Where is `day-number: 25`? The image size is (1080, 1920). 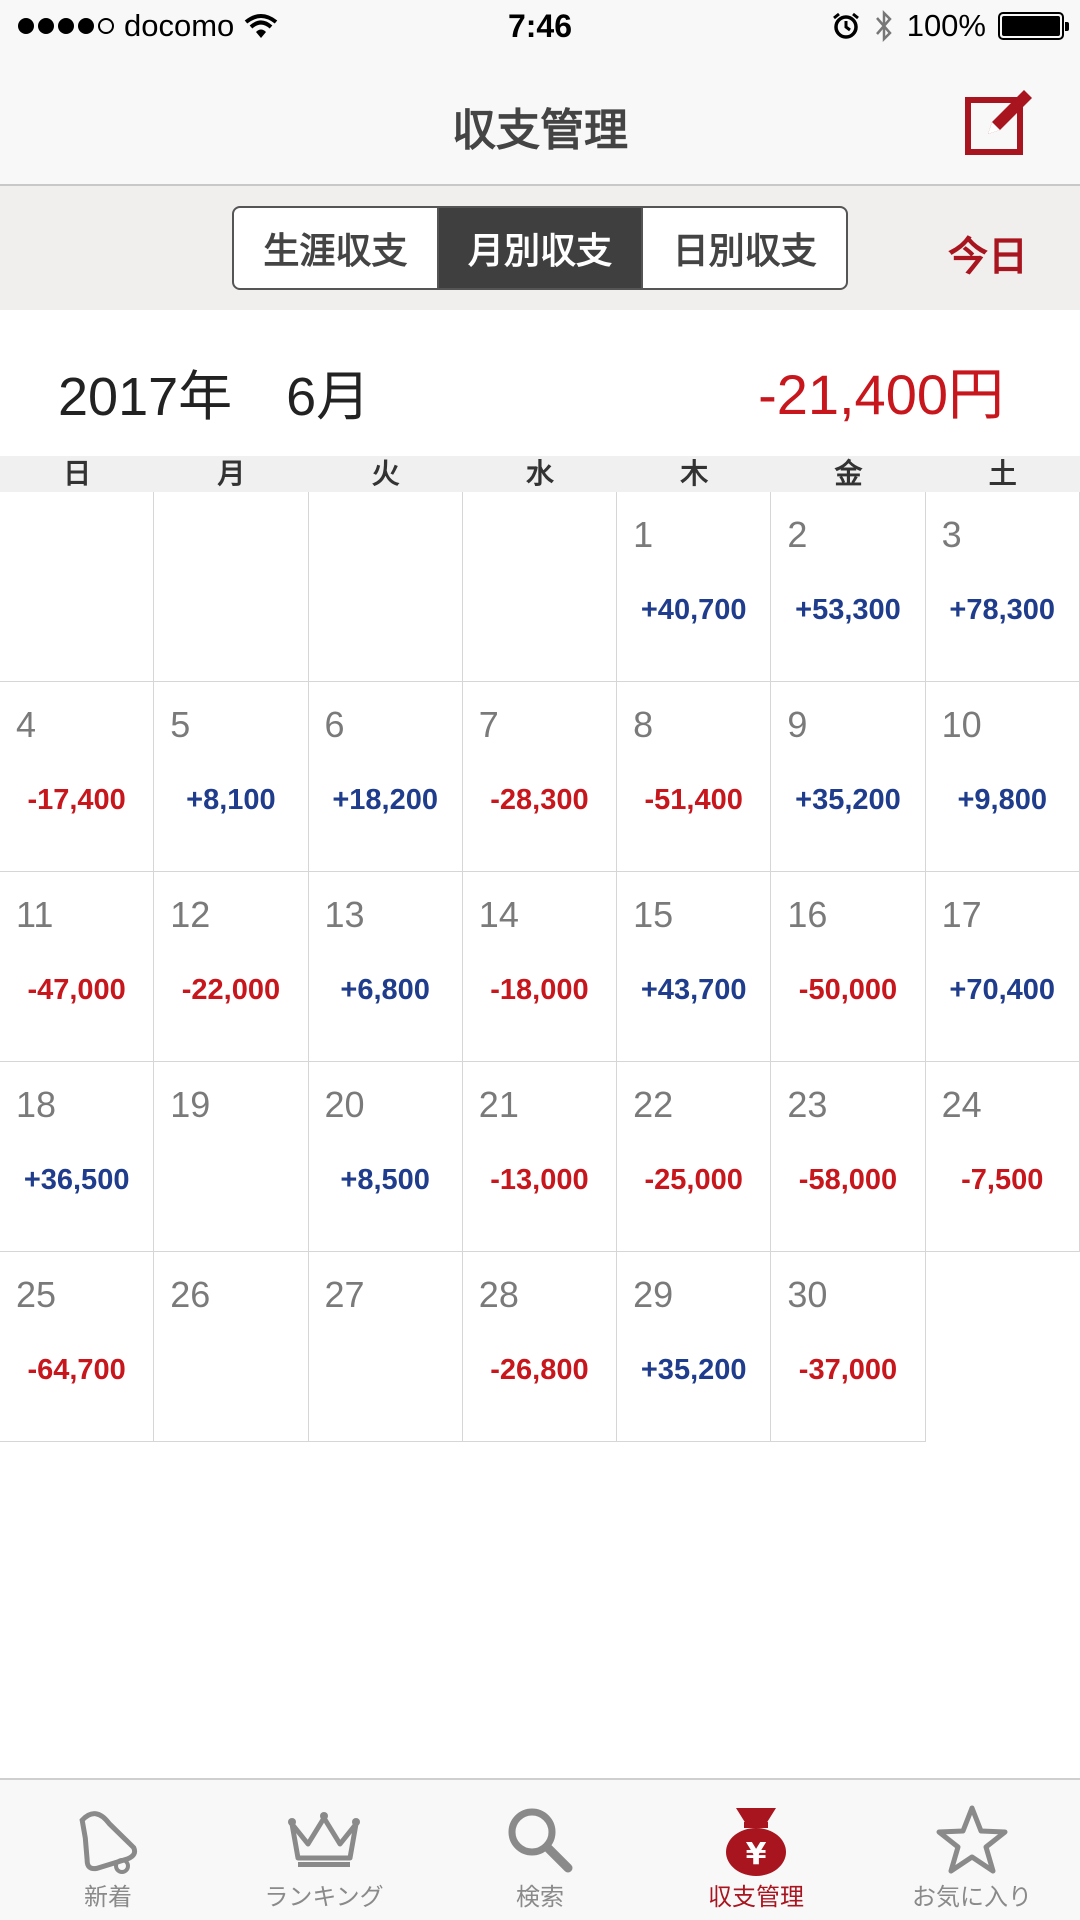
day-number: 25 is located at coordinates (36, 1294).